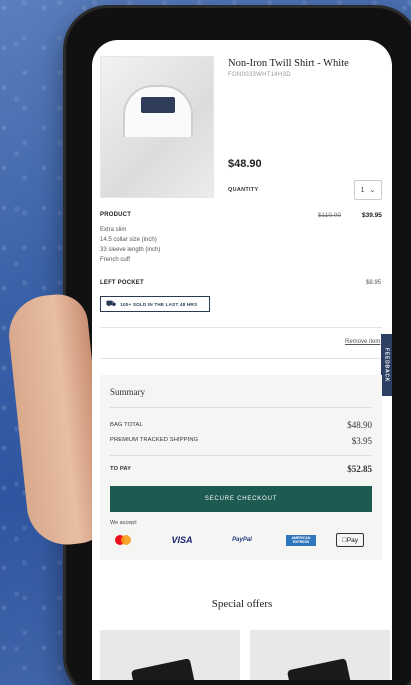 This screenshot has width=411, height=685. Describe the element at coordinates (361, 441) in the screenshot. I see `shipping-value: $3.95` at that location.